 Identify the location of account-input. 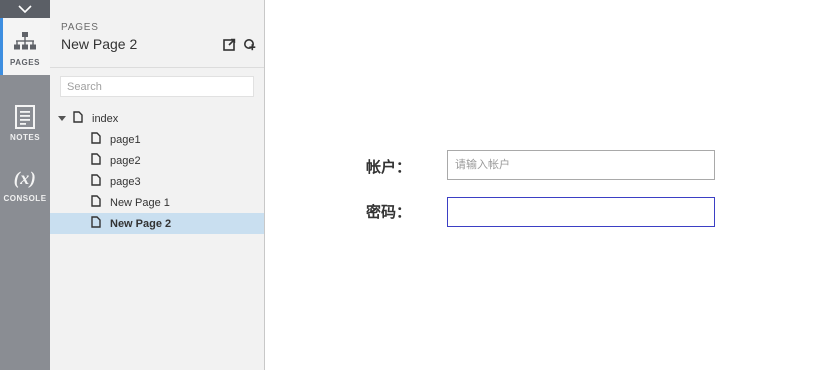
(581, 165).